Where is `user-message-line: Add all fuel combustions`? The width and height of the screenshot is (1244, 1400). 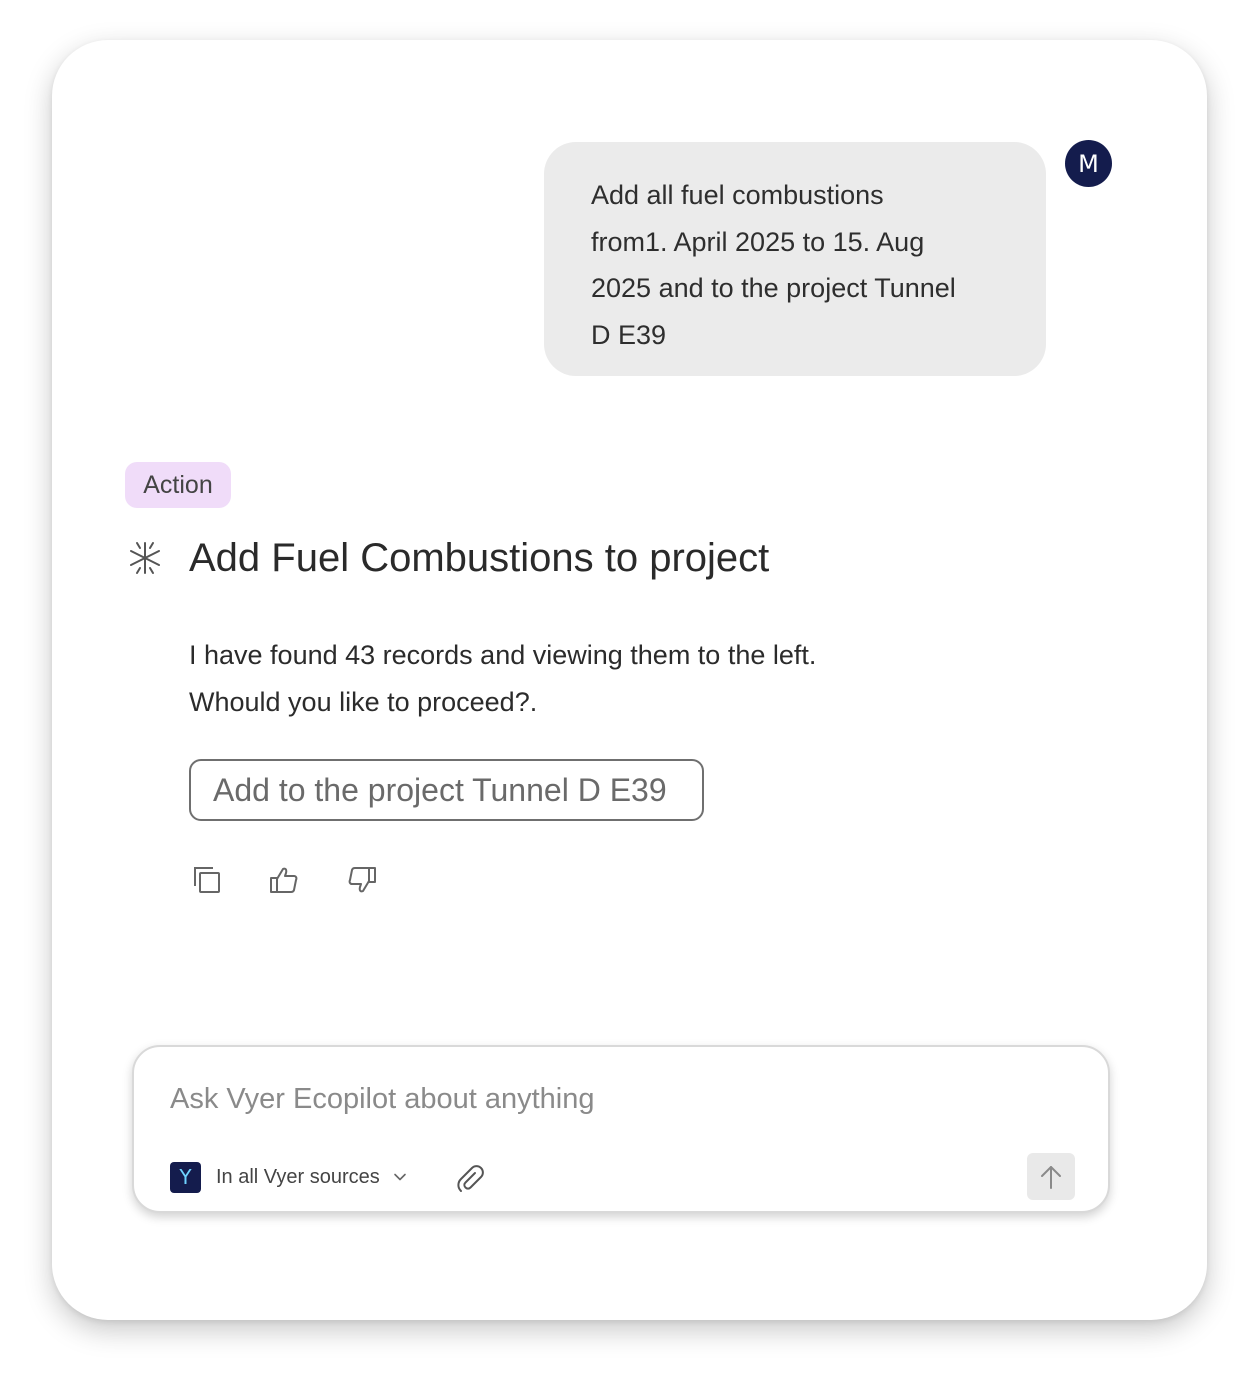
user-message-line: Add all fuel combustions is located at coordinates (737, 195).